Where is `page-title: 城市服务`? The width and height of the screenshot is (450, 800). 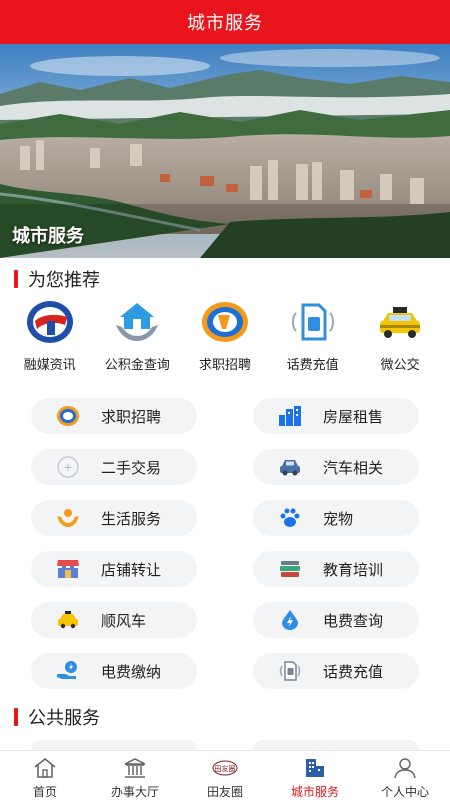 page-title: 城市服务 is located at coordinates (225, 23).